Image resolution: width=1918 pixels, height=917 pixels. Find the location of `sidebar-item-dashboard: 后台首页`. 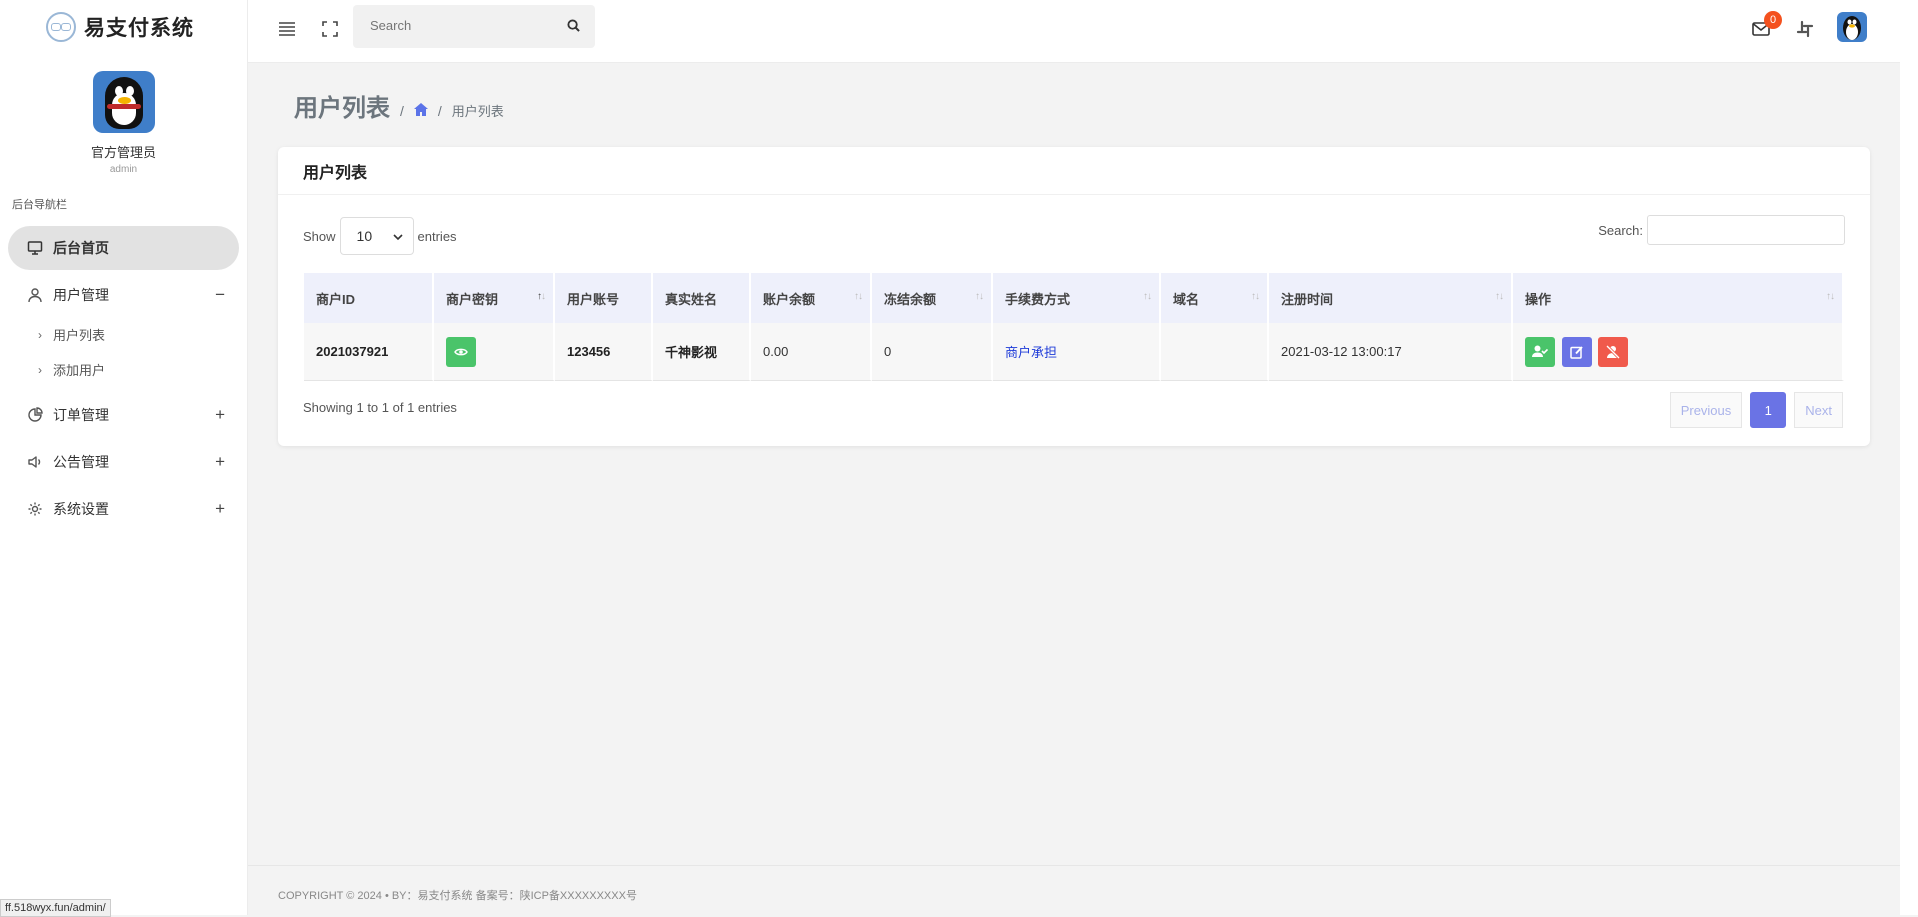

sidebar-item-dashboard: 后台首页 is located at coordinates (123, 248).